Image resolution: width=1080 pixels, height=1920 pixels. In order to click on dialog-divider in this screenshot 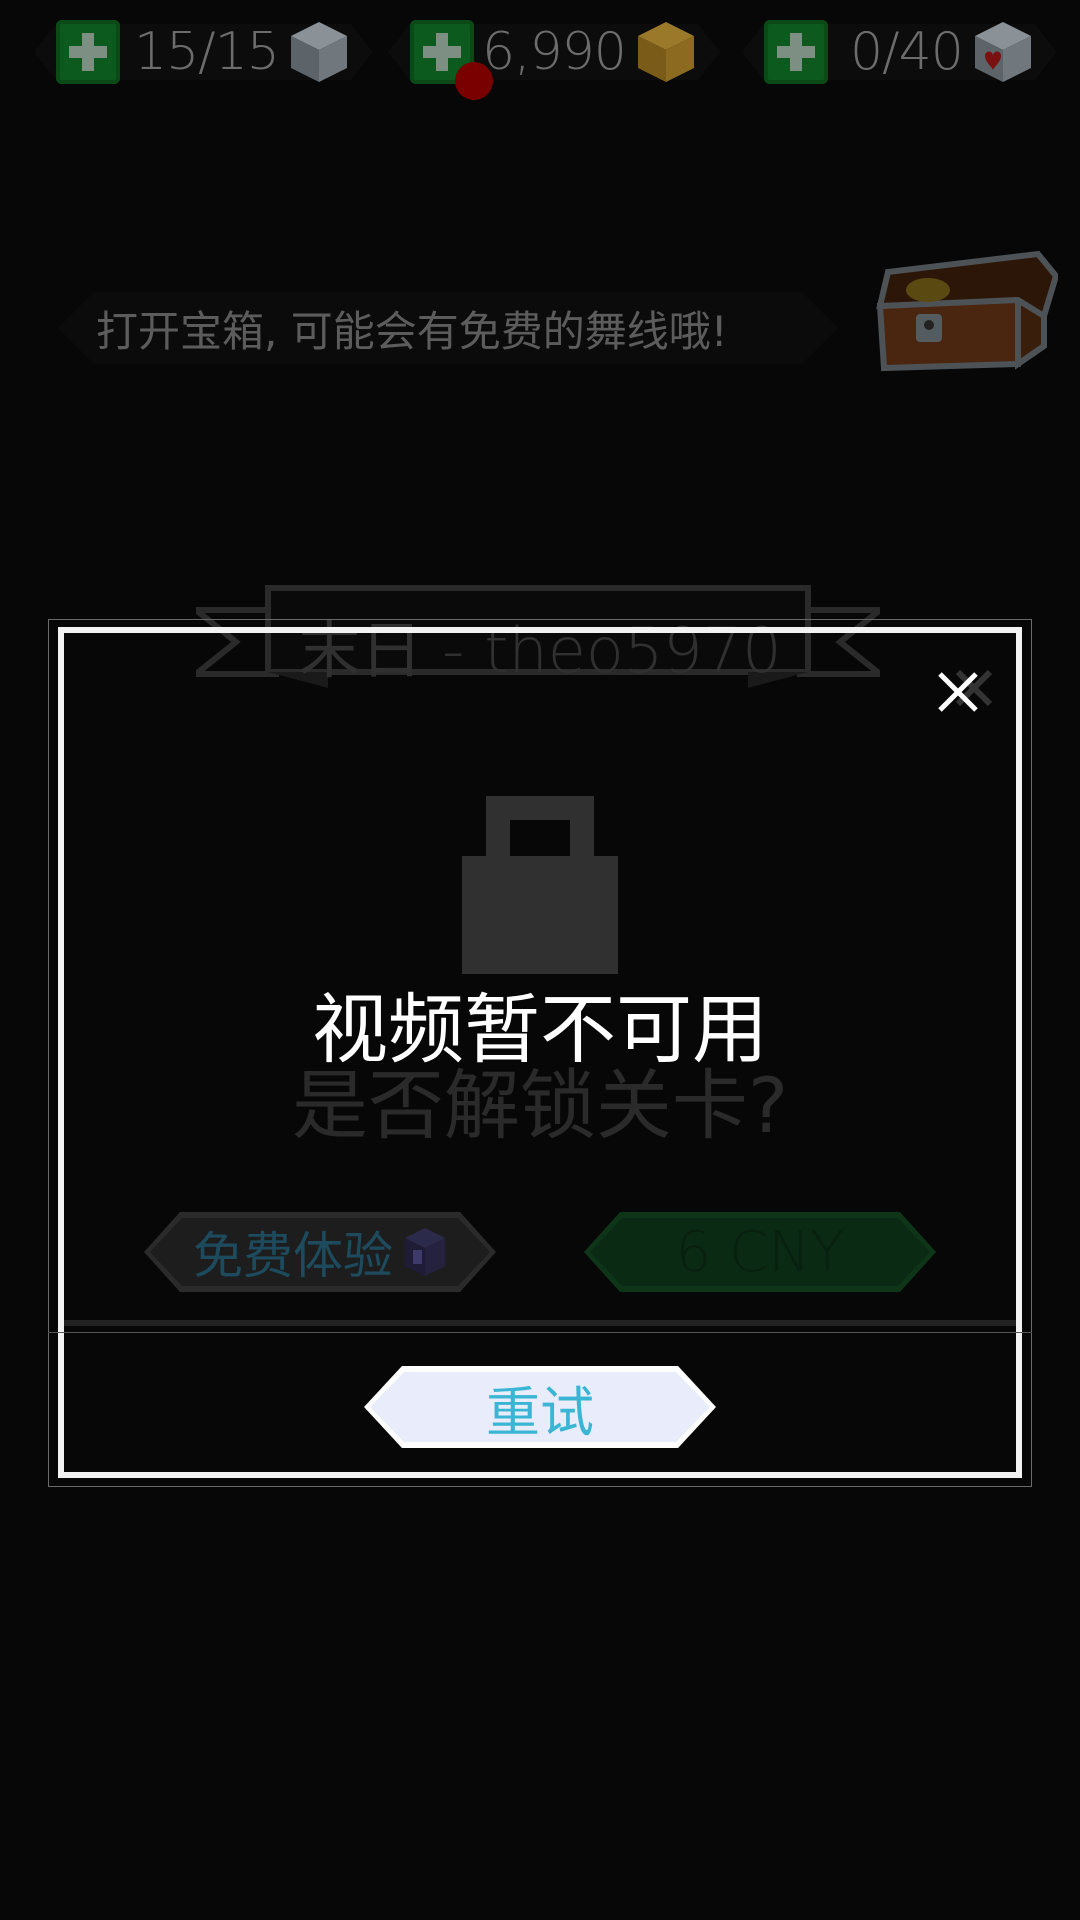, I will do `click(540, 1323)`.